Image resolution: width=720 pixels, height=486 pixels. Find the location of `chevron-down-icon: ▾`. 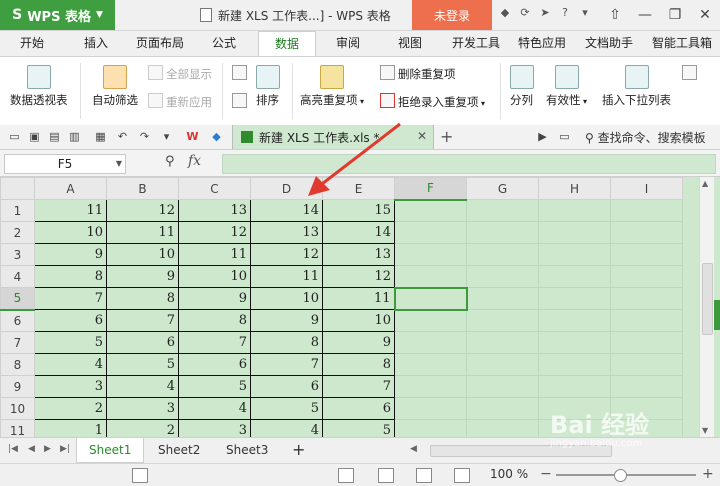

chevron-down-icon: ▾ is located at coordinates (585, 13).